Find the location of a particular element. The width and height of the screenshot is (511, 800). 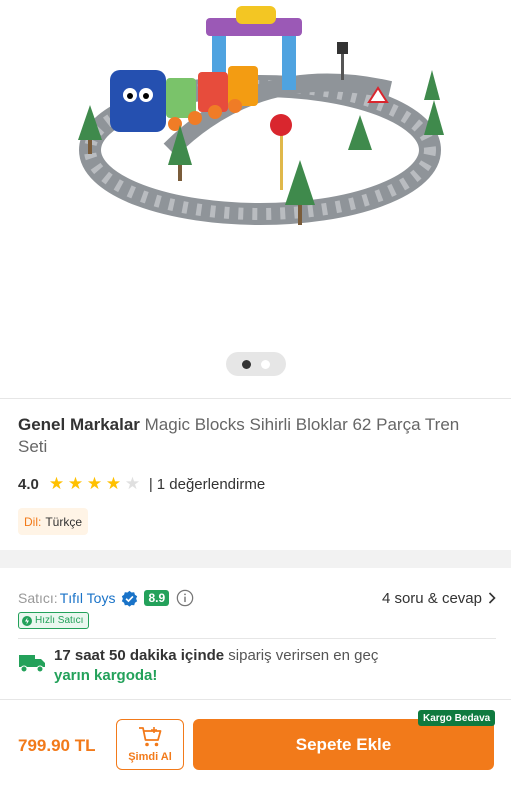

verified-check-icon is located at coordinates (130, 598).